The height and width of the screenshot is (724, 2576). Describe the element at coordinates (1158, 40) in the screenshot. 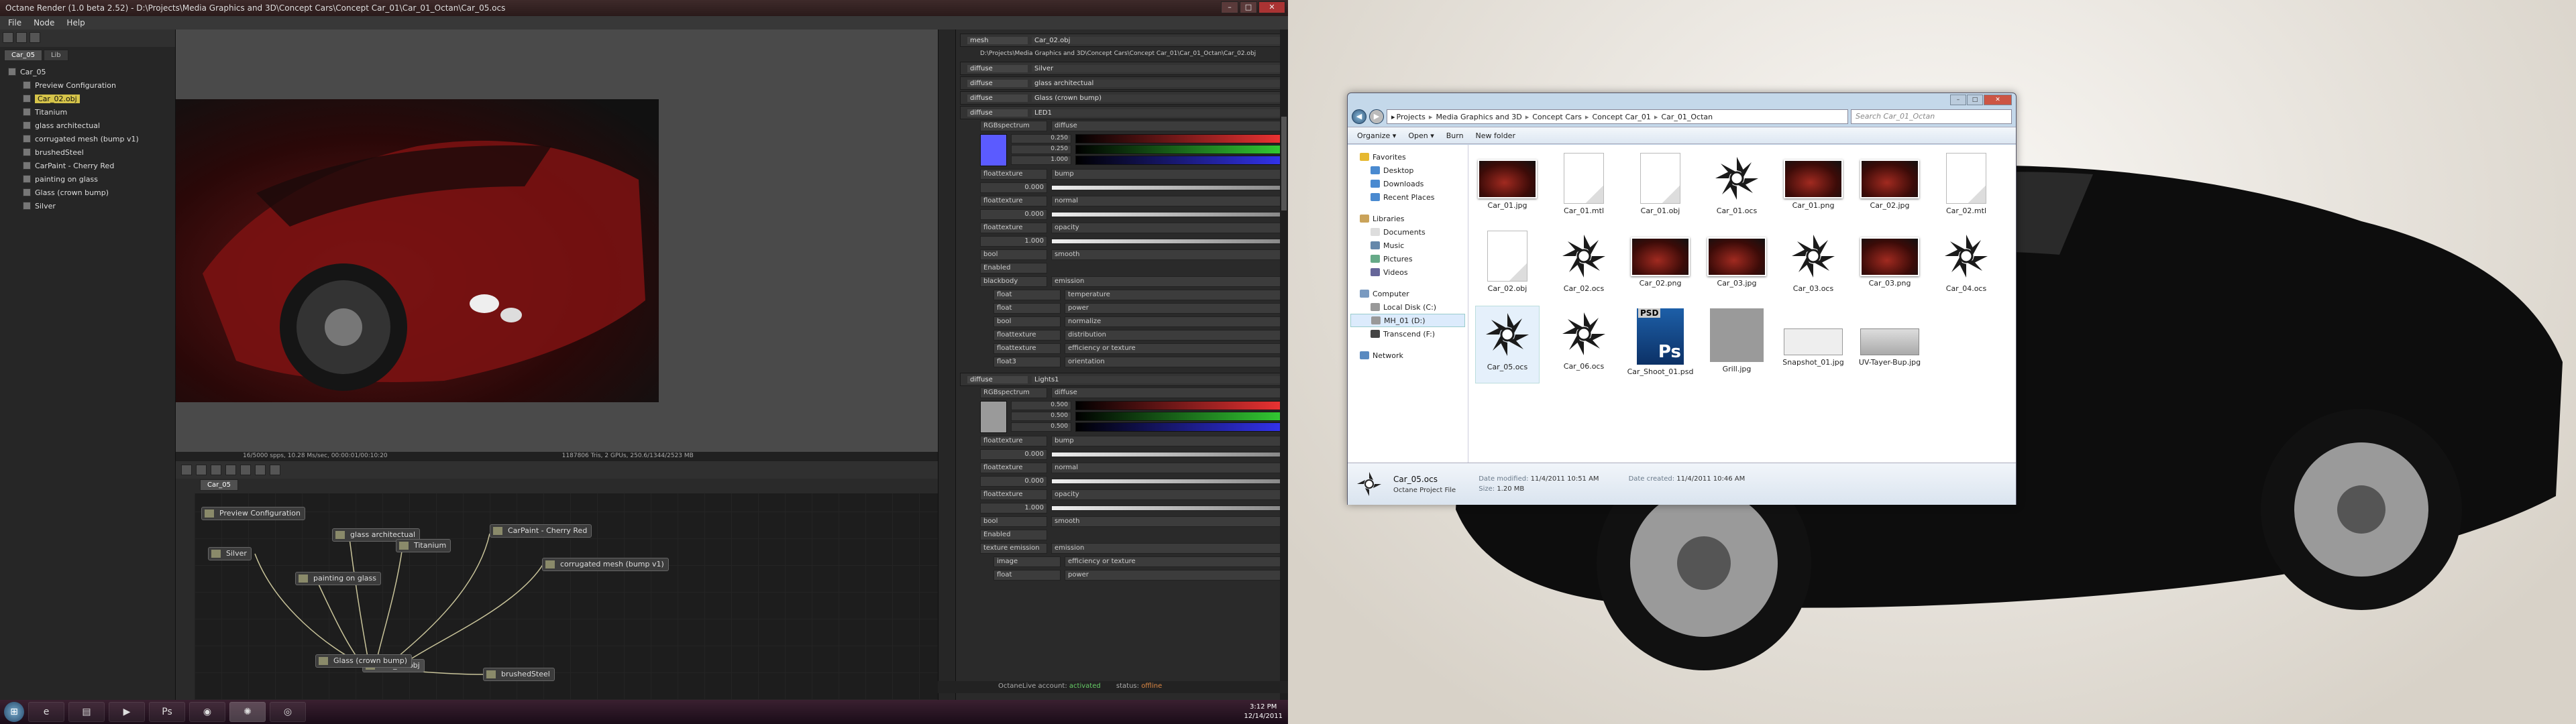

I see `mesh-name: Car_02.obj` at that location.